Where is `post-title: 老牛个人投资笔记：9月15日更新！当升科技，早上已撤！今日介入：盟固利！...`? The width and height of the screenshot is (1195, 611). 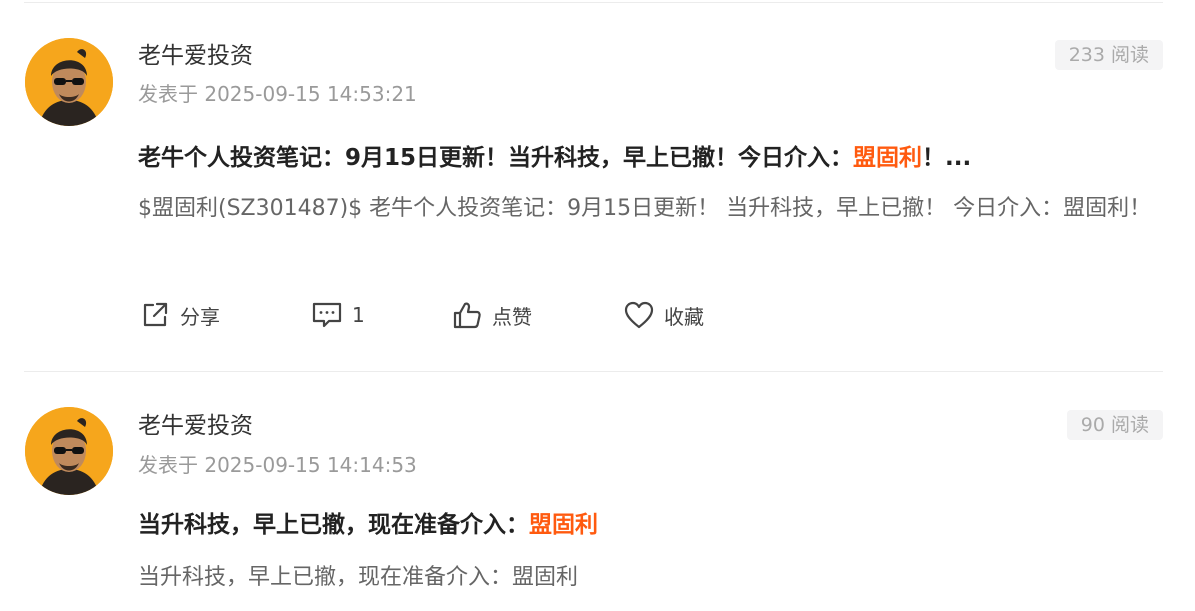
post-title: 老牛个人投资笔记：9月15日更新！当升科技，早上已撤！今日介入：盟固利！... is located at coordinates (643, 158).